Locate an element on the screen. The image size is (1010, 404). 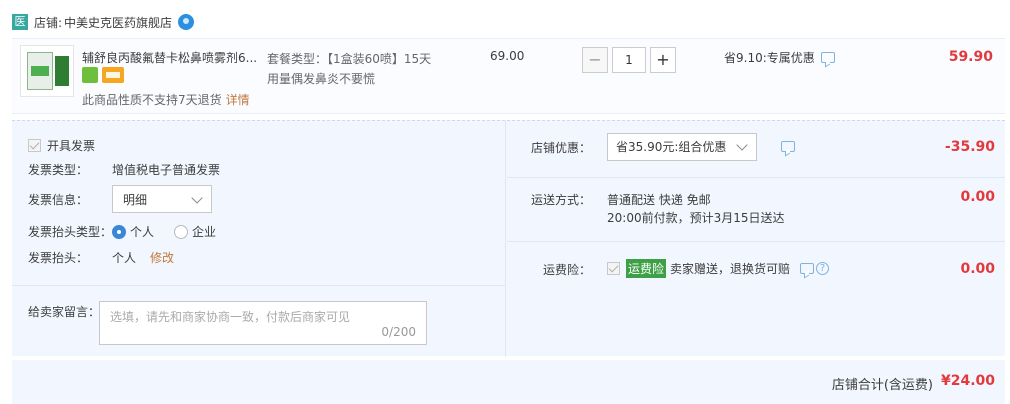
invoice-header-row: 发票抬头： 个人 修改 is located at coordinates (101, 257).